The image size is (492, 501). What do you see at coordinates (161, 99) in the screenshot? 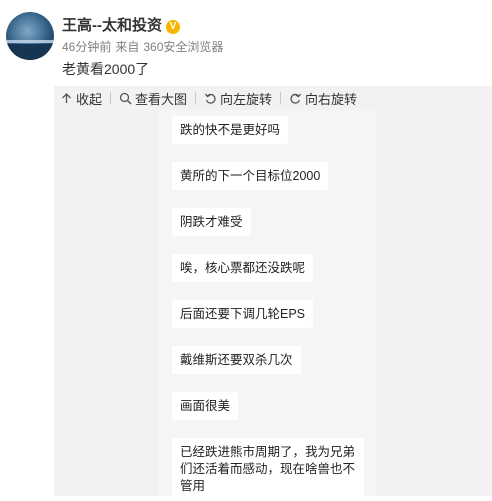
I see `view-large-label: 查看大图` at bounding box center [161, 99].